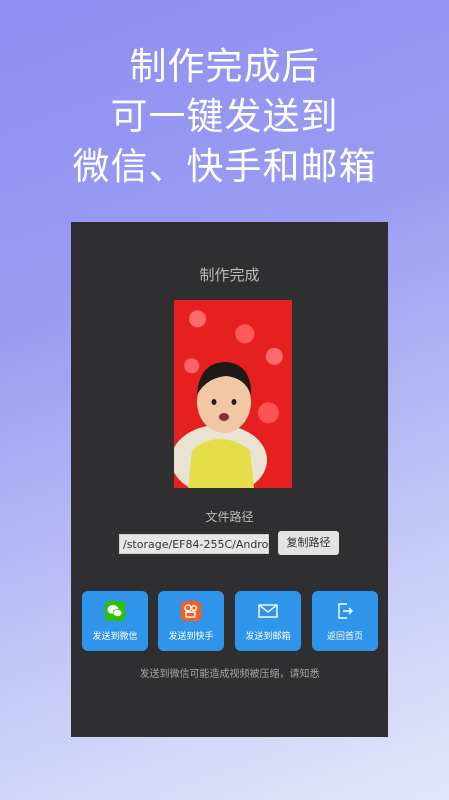  Describe the element at coordinates (229, 275) in the screenshot. I see `page-title: 制作完成` at that location.